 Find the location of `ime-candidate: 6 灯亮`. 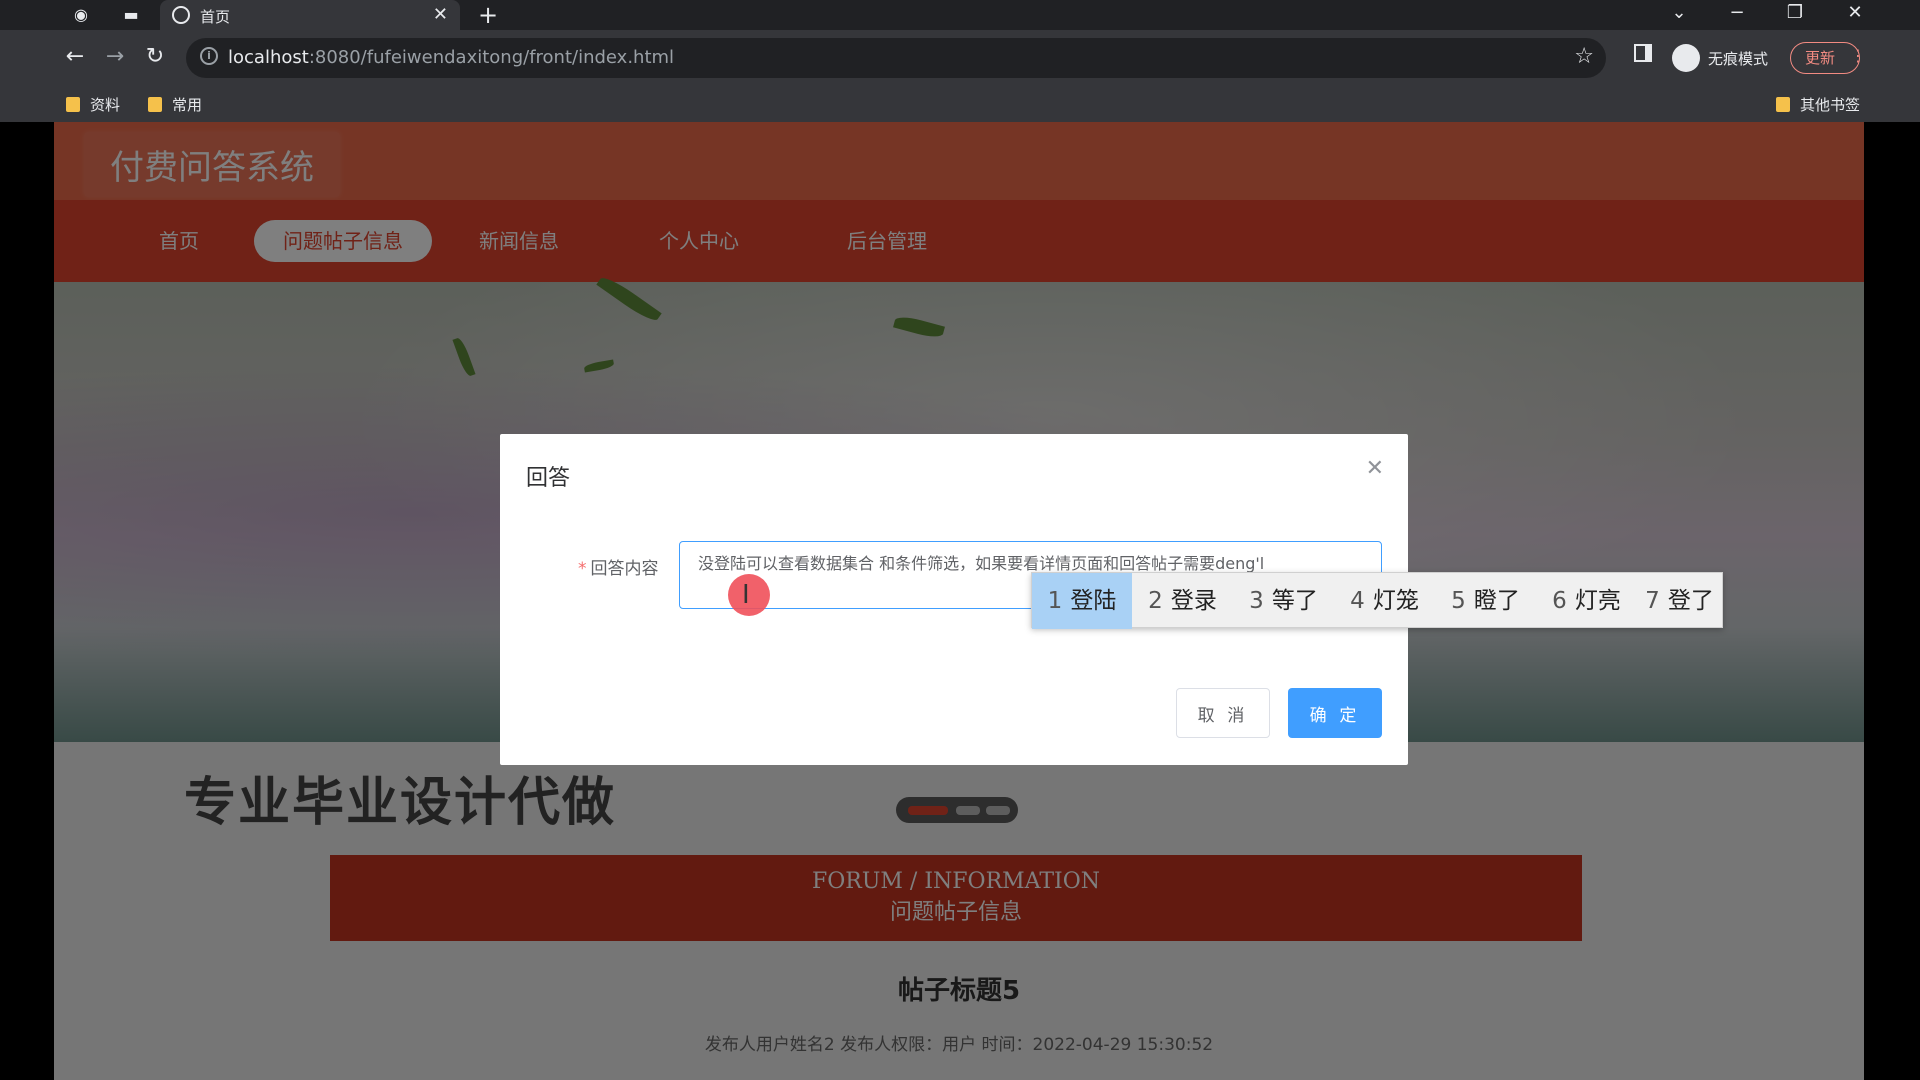

ime-candidate: 6 灯亮 is located at coordinates (1586, 601).